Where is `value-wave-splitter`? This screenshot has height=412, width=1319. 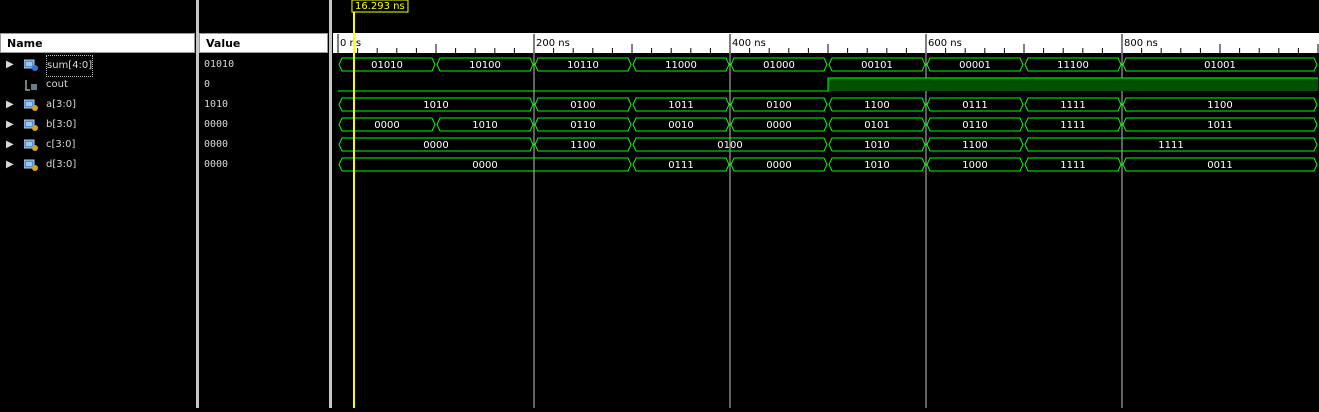 value-wave-splitter is located at coordinates (330, 204).